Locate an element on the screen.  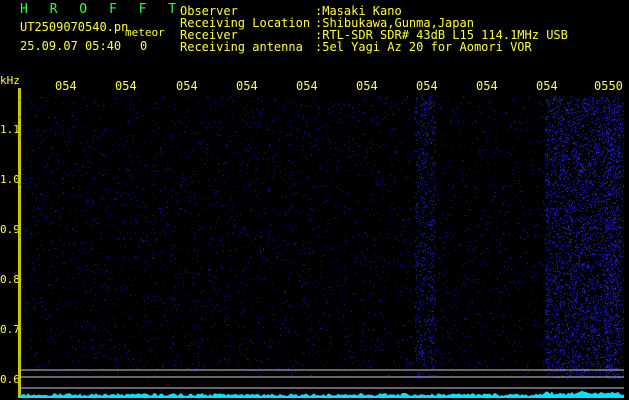
signal-trace is located at coordinates (322, 394).